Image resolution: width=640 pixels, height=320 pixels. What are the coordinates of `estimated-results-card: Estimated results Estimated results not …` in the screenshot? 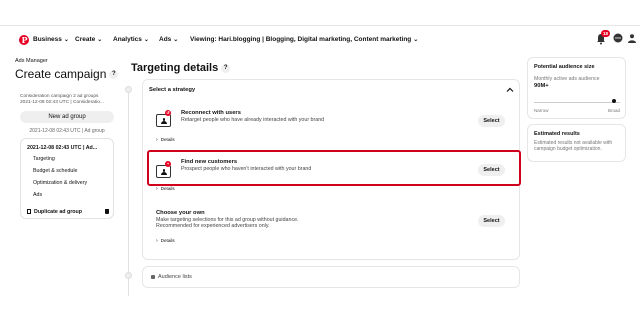 It's located at (576, 143).